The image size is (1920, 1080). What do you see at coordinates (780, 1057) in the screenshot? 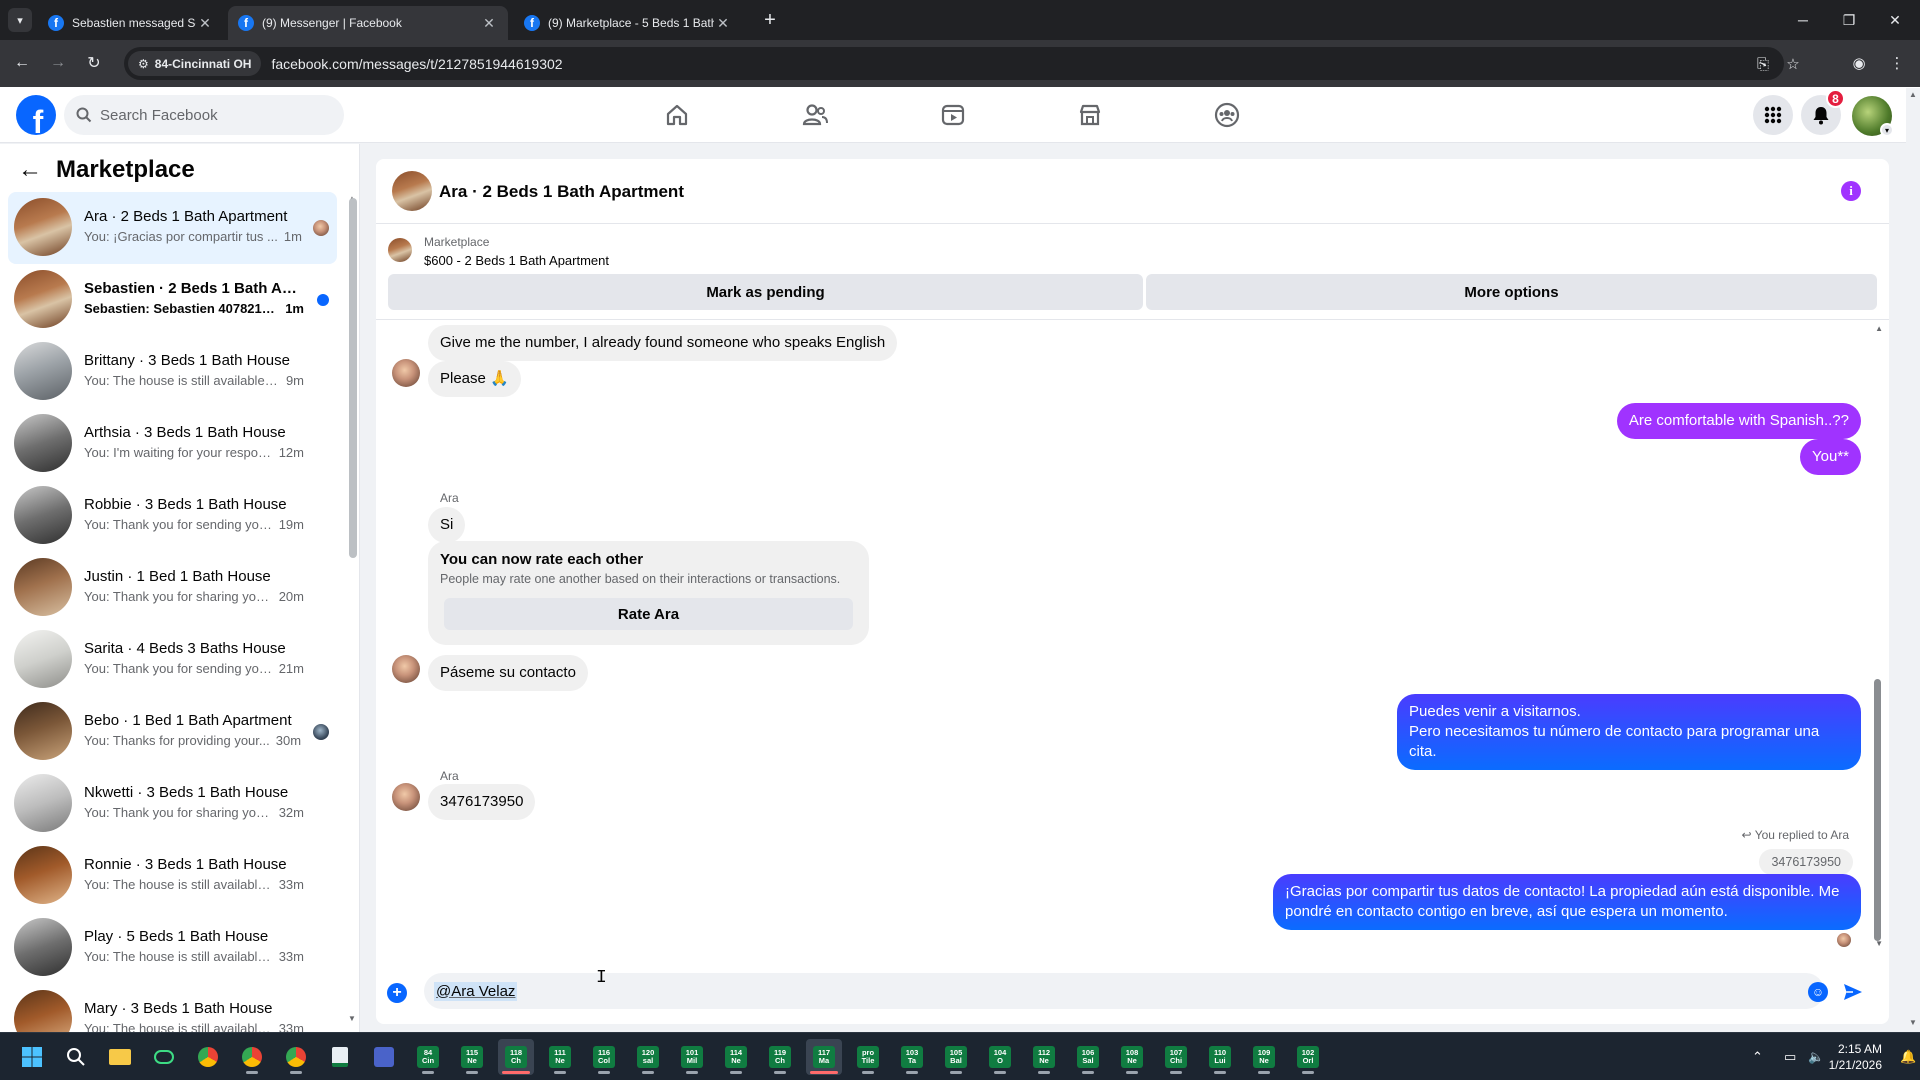
I see `spreadsheet-window-button: 119 Ch` at bounding box center [780, 1057].